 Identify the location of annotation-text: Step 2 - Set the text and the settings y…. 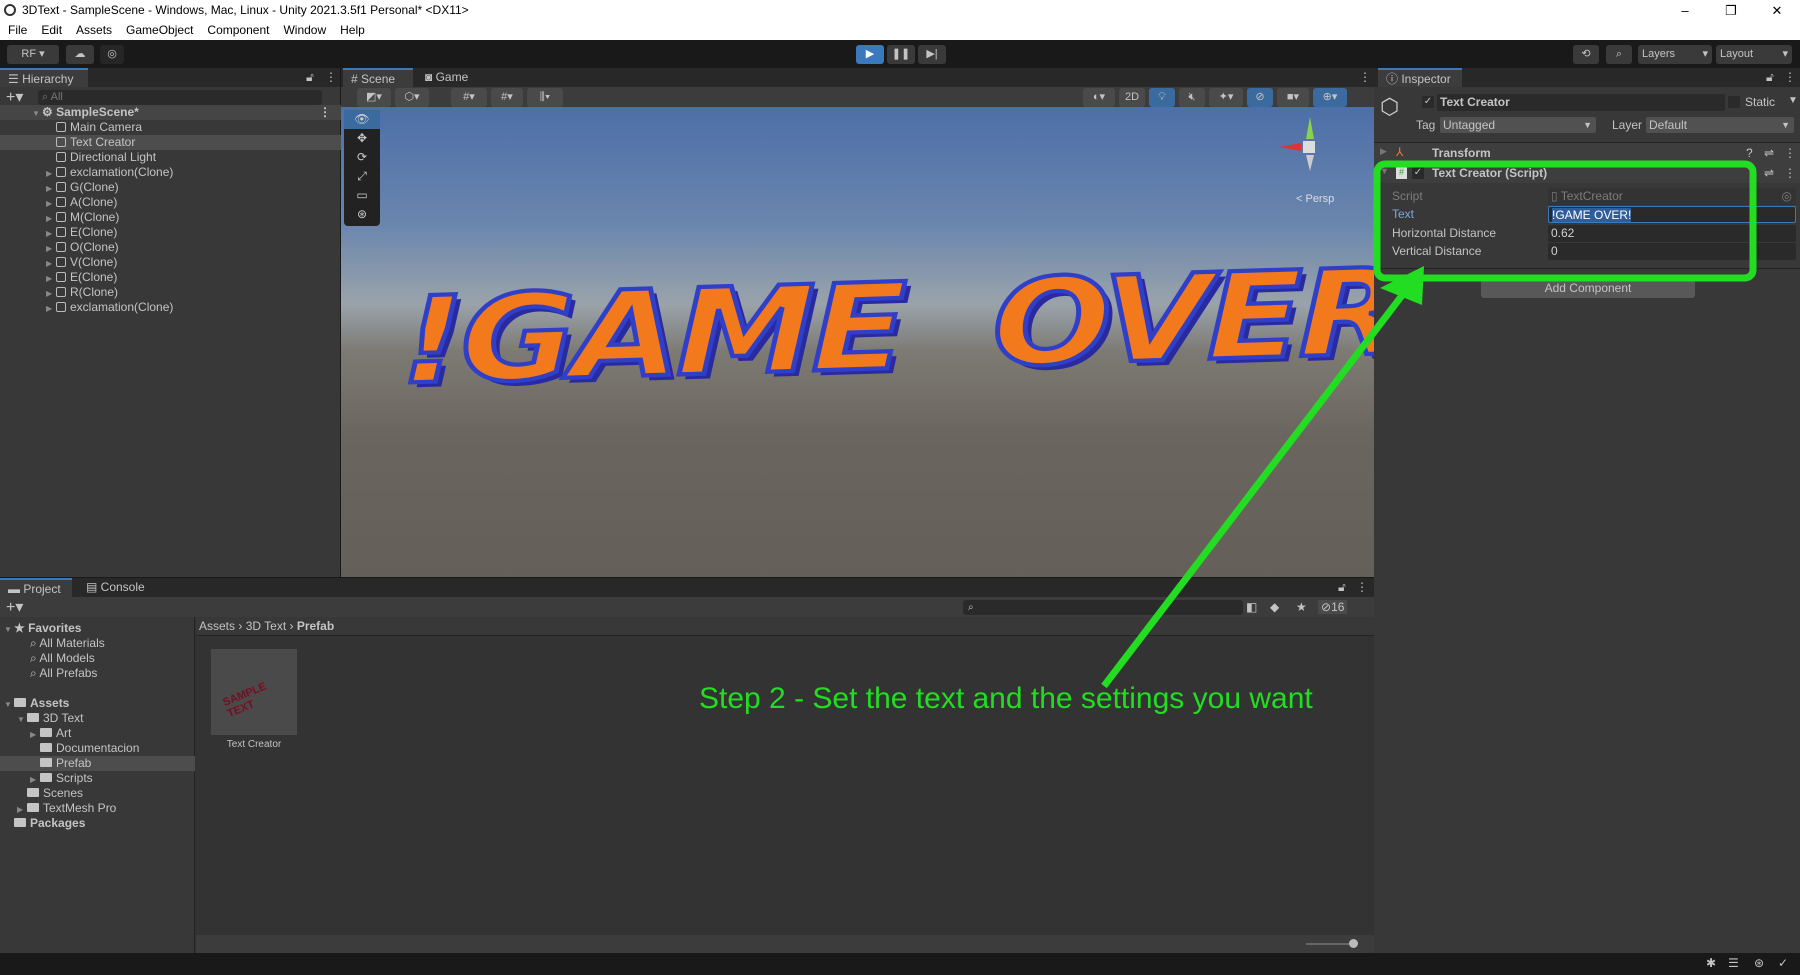
(1006, 698).